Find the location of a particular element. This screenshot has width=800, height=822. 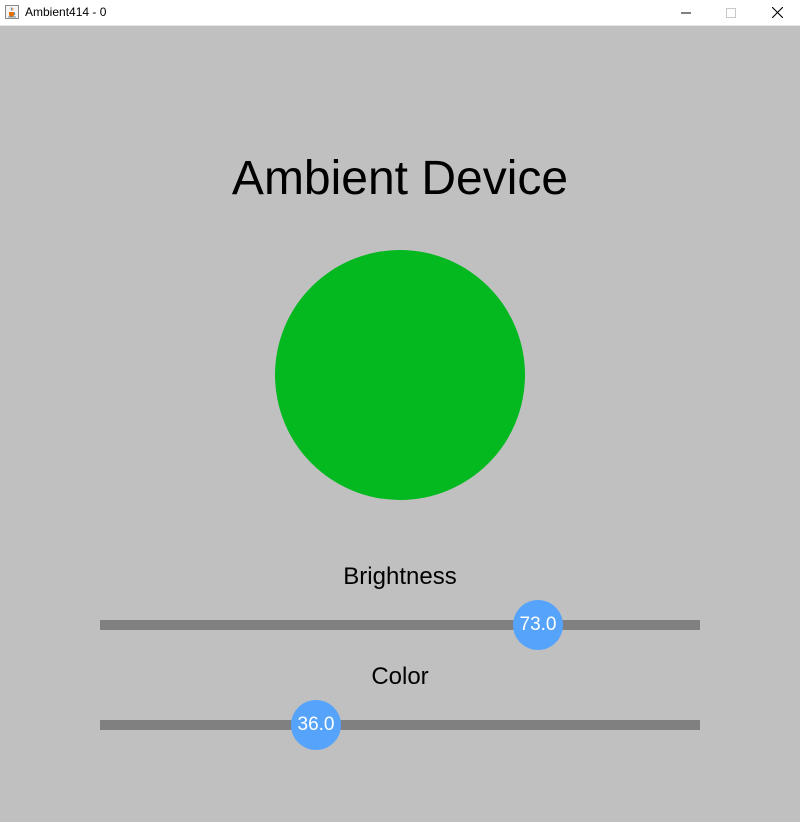

title-bar: Ambient414 - 0 is located at coordinates (400, 13).